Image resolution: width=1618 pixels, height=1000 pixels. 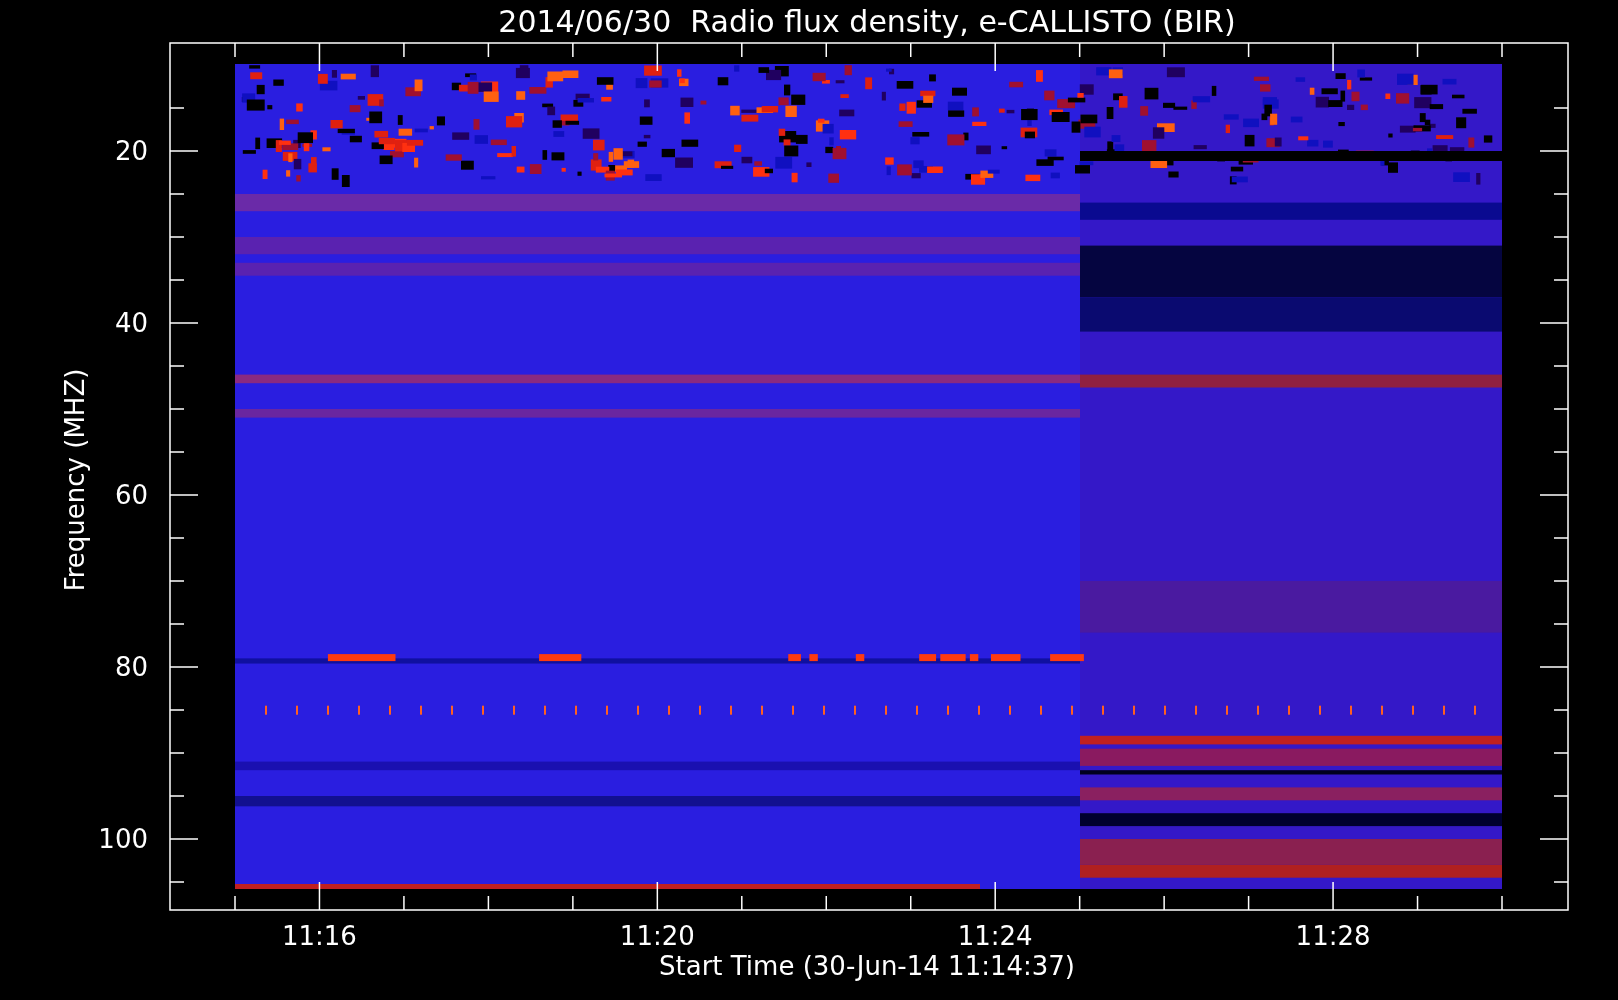 I want to click on y-tick-label: 60, so click(x=131, y=495).